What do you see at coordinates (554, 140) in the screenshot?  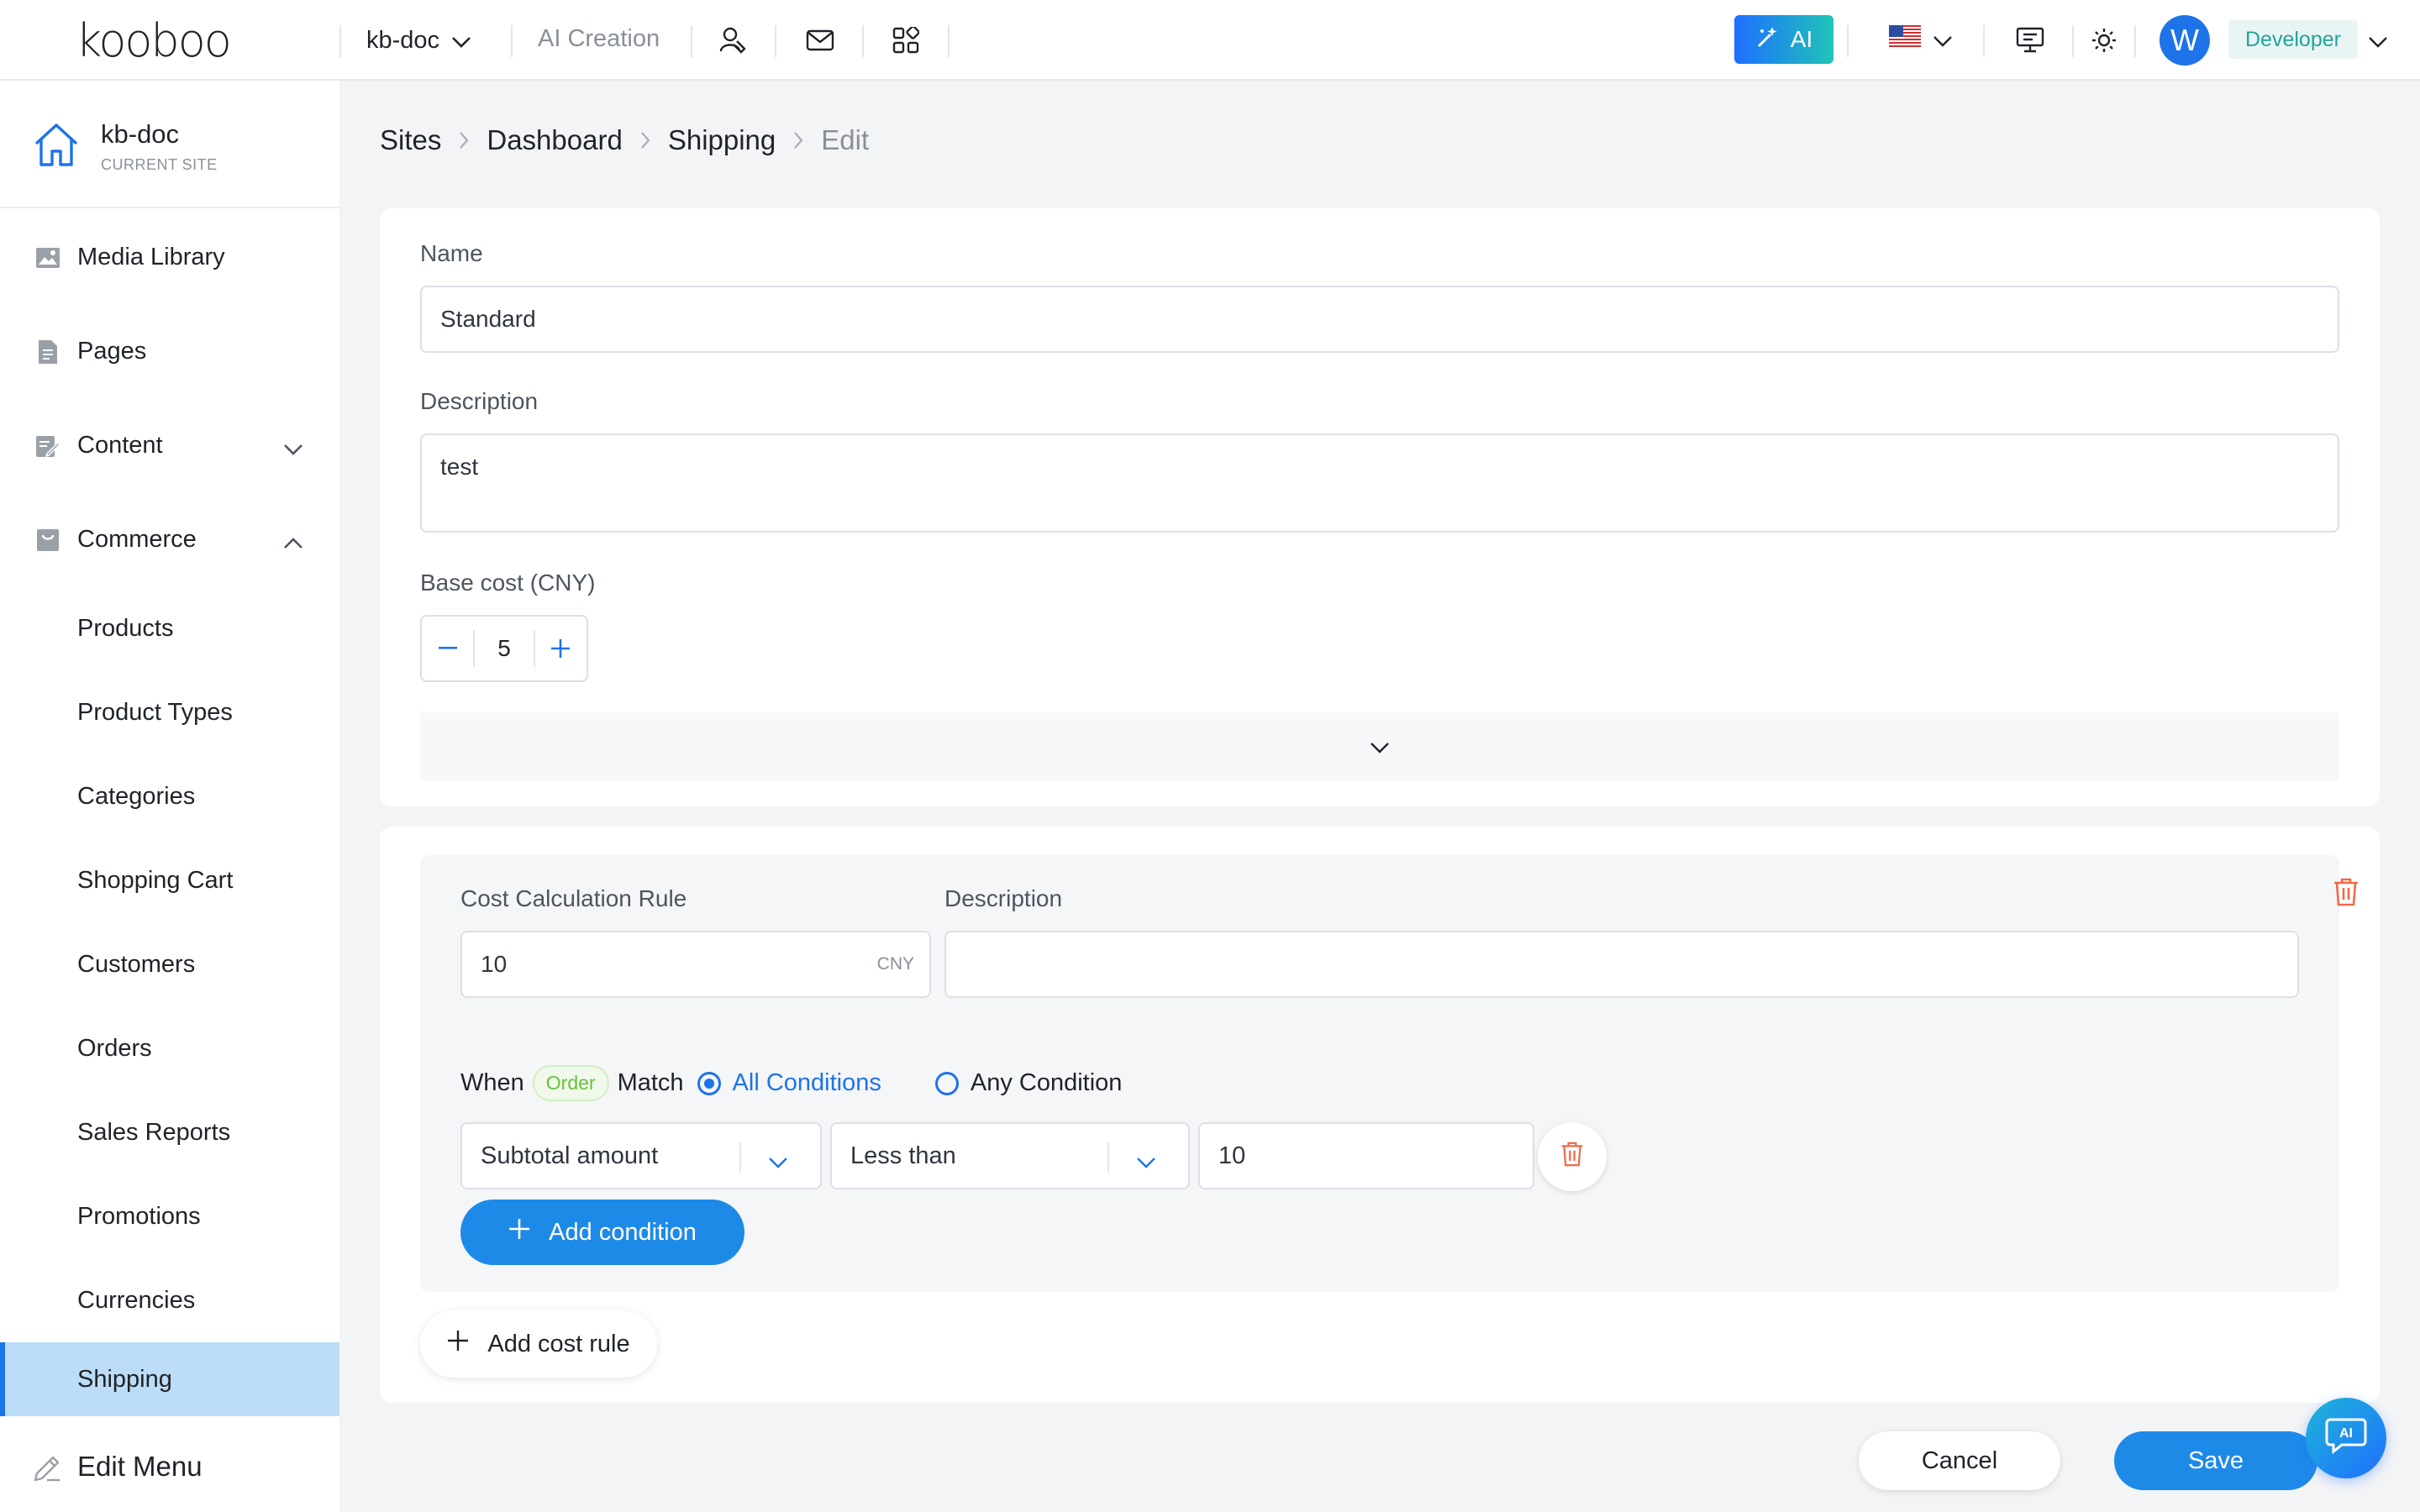 I see `breadcrumb-dashboard: Dashboard` at bounding box center [554, 140].